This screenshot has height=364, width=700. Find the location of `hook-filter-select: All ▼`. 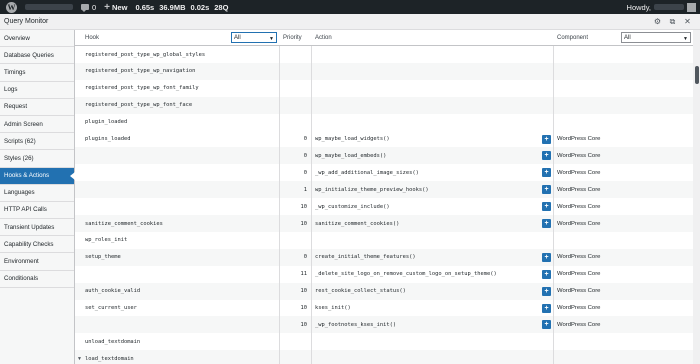

hook-filter-select: All ▼ is located at coordinates (254, 37).